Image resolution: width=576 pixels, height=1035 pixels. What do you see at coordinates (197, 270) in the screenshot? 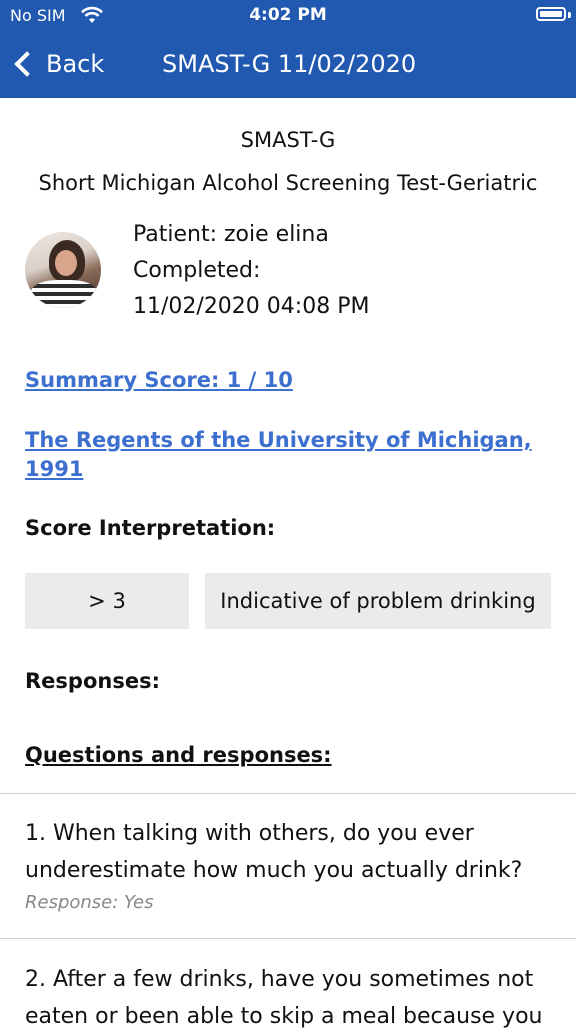
I see `completed-label: Completed:` at bounding box center [197, 270].